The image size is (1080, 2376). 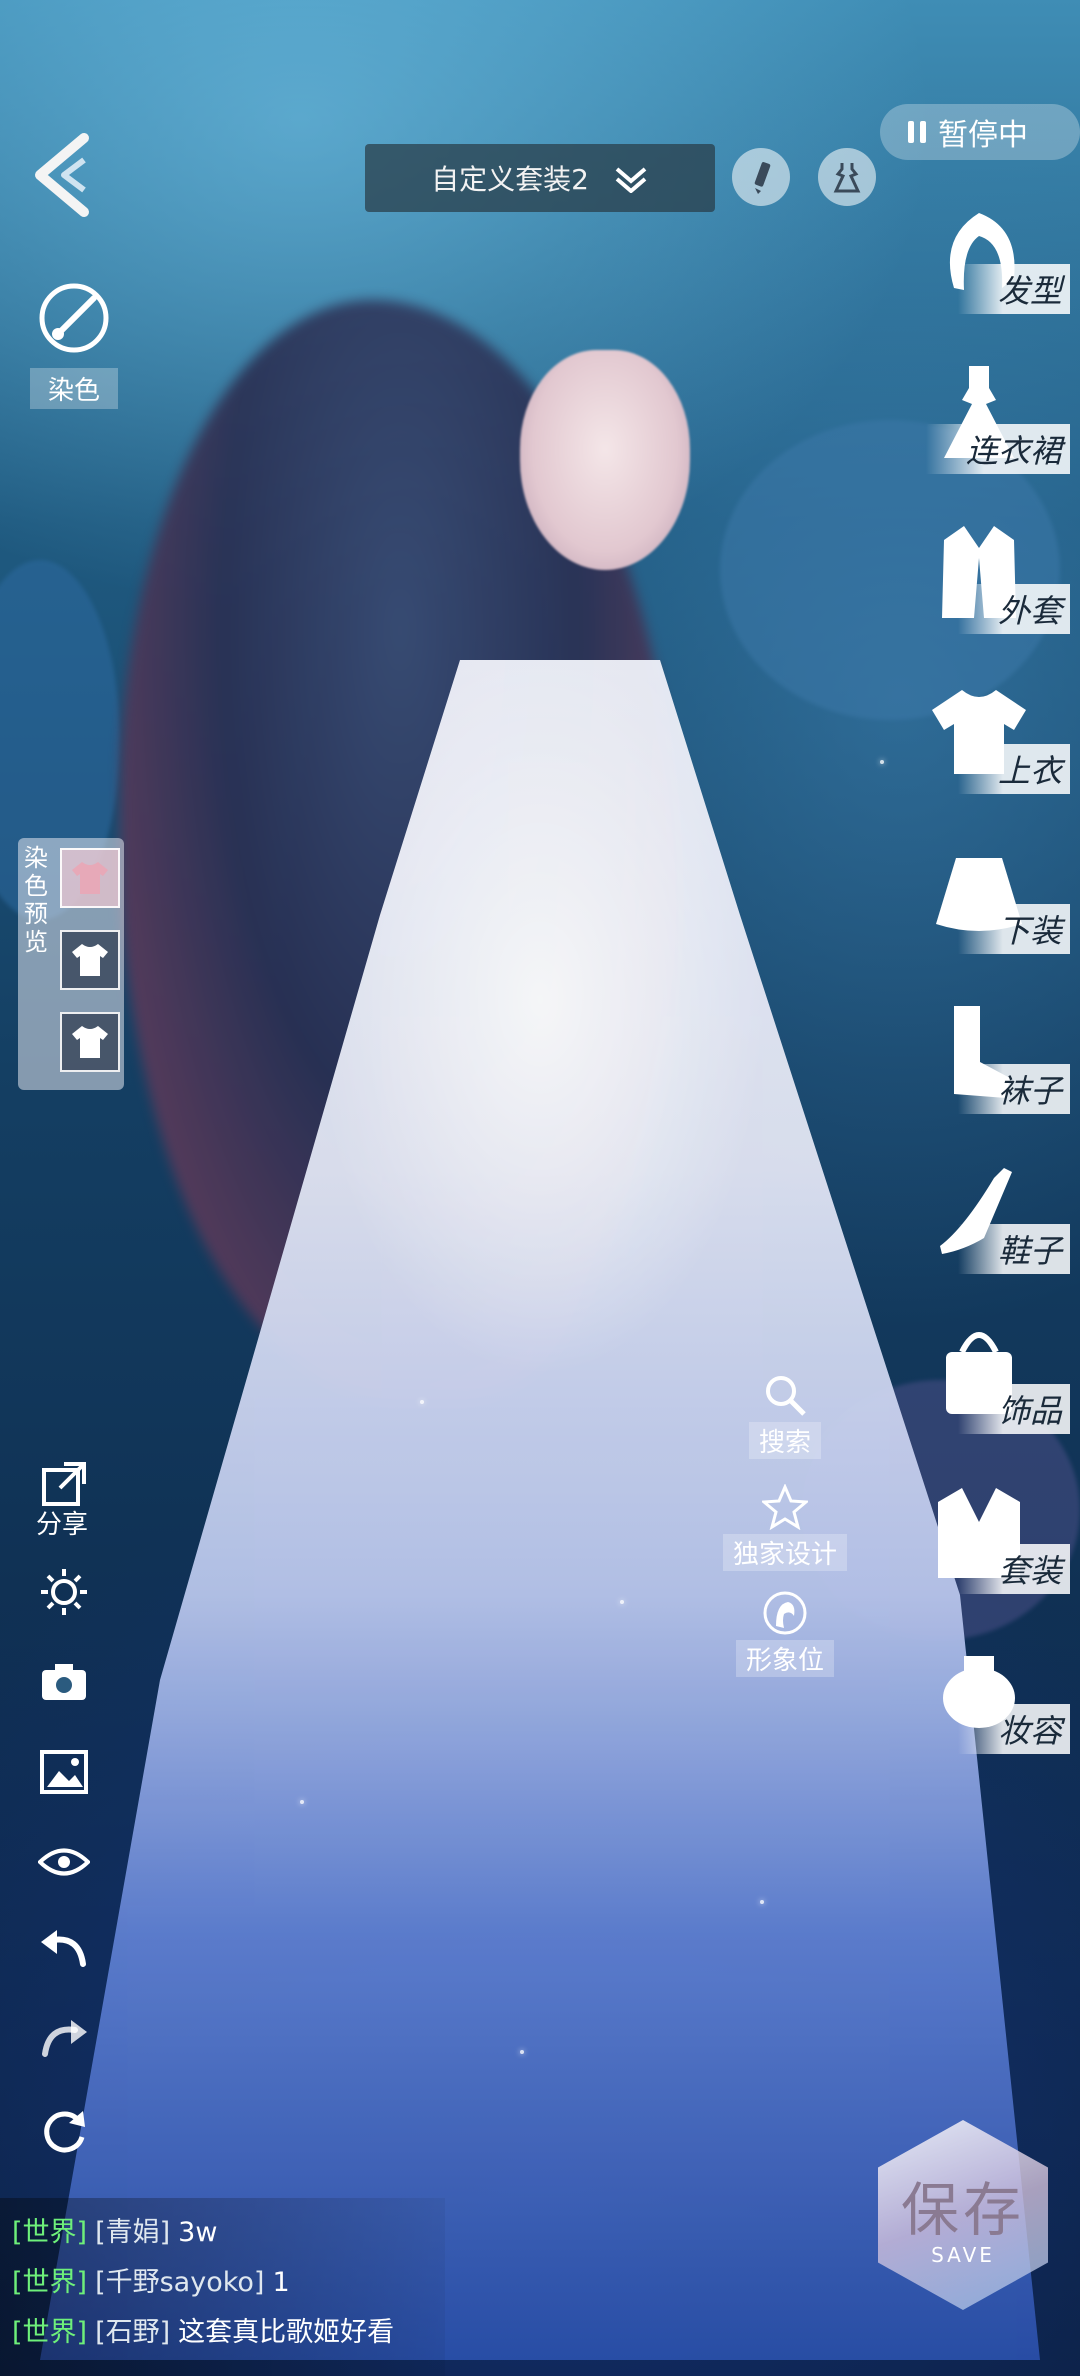 What do you see at coordinates (198, 2232) in the screenshot?
I see `chat-message: 3w` at bounding box center [198, 2232].